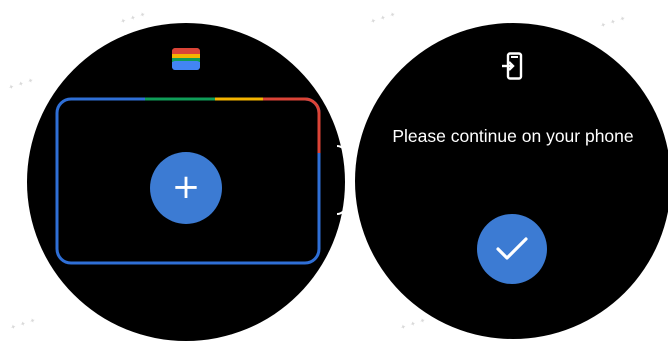  What do you see at coordinates (342, 180) in the screenshot?
I see `watch-crown` at bounding box center [342, 180].